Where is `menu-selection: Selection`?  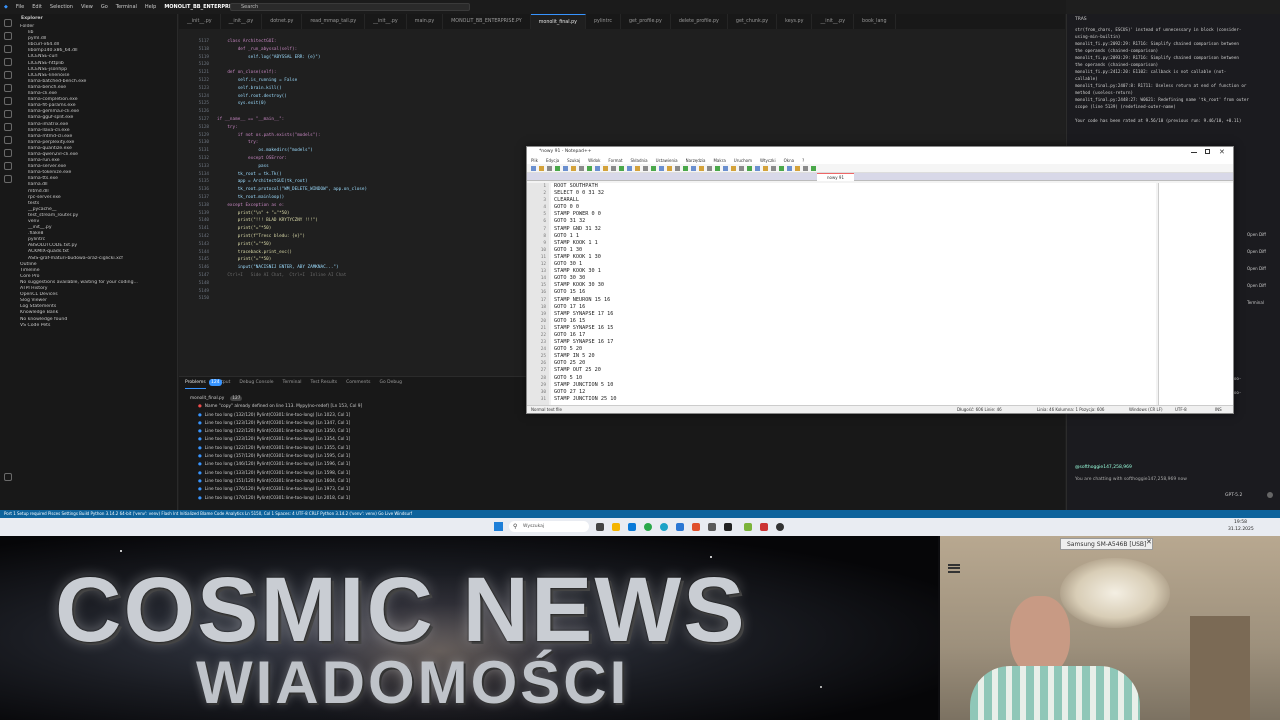 menu-selection: Selection is located at coordinates (61, 7).